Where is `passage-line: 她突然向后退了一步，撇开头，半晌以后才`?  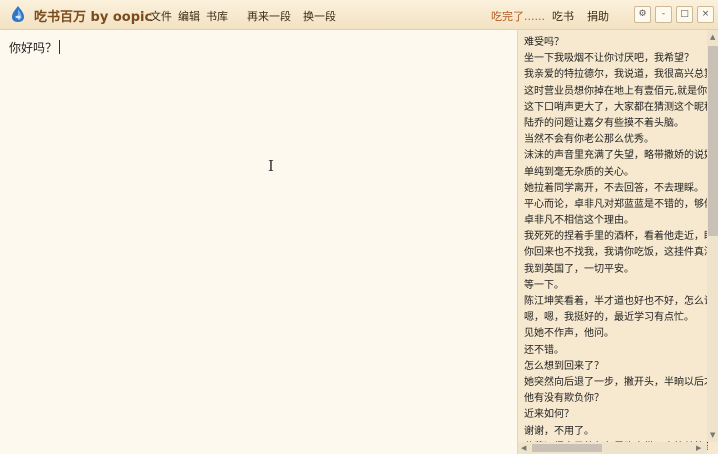
passage-line: 她突然向后退了一步，撇开头，半晌以后才 is located at coordinates (616, 383).